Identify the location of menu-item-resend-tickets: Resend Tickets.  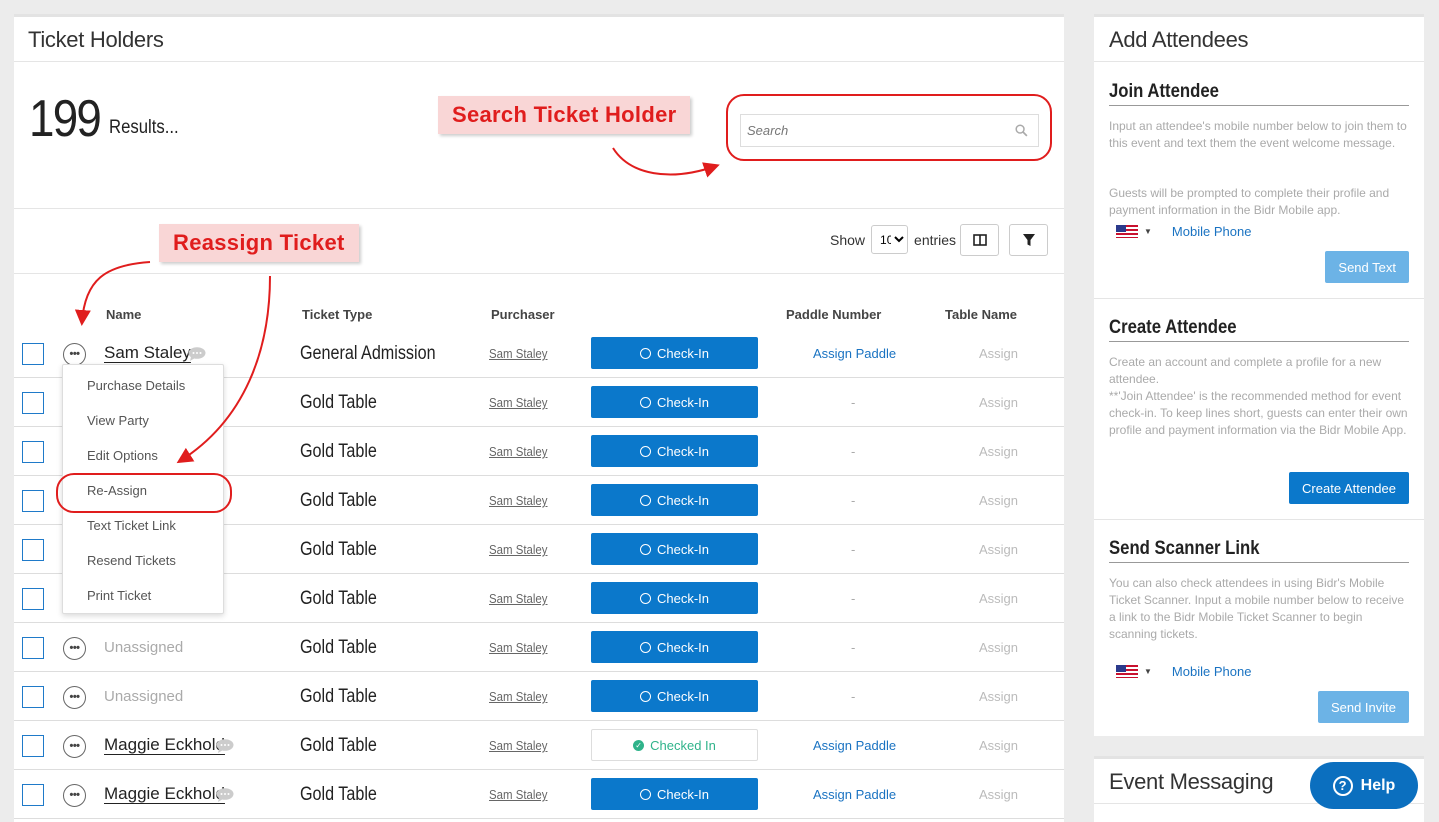
(131, 560).